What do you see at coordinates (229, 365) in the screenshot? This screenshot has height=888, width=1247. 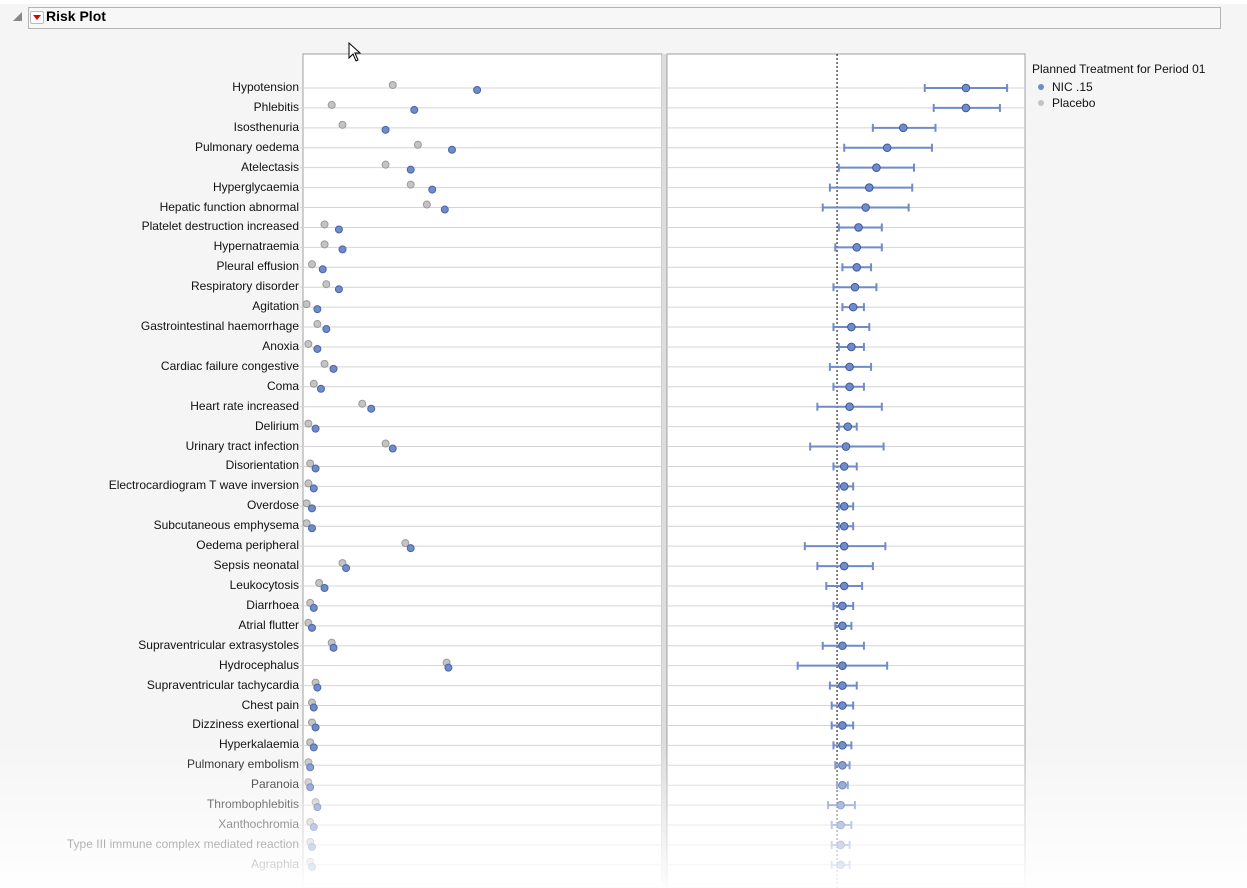 I see `category-label: Cardiac failure congestive` at bounding box center [229, 365].